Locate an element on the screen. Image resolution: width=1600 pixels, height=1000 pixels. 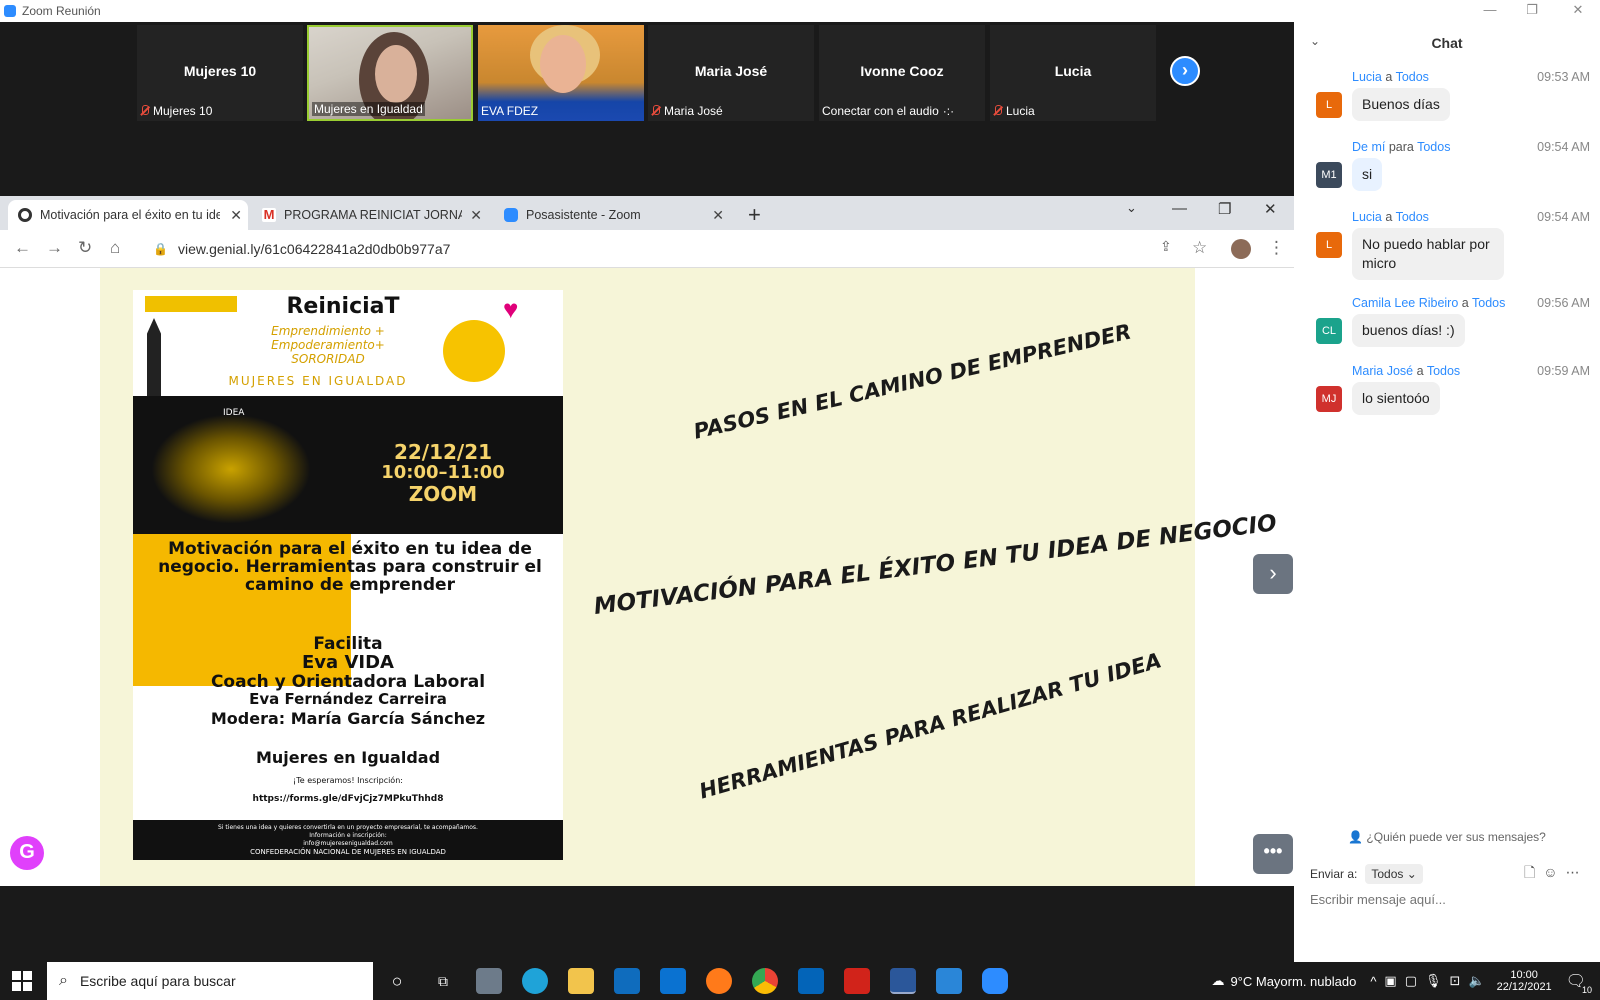
poster-tagline-2: Empoderamiento+ is located at coordinates (328, 345).